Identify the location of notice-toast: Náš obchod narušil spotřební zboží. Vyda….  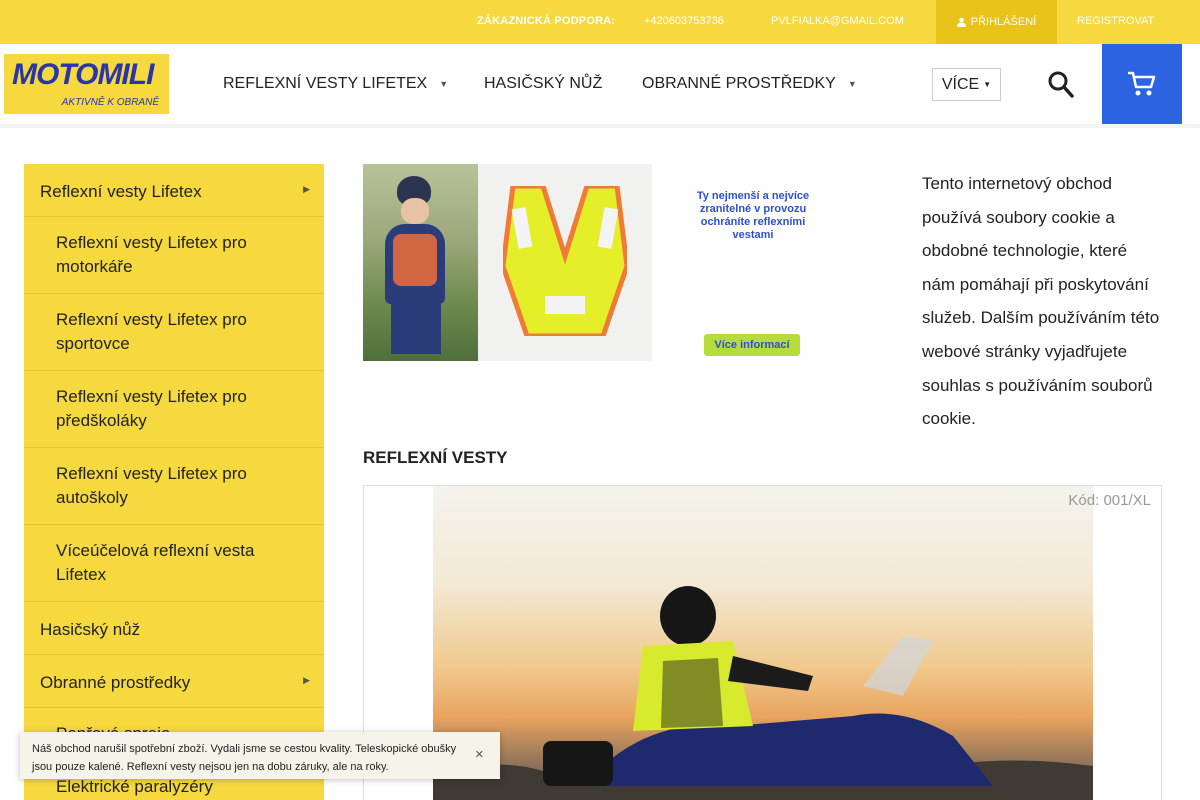
(260, 755).